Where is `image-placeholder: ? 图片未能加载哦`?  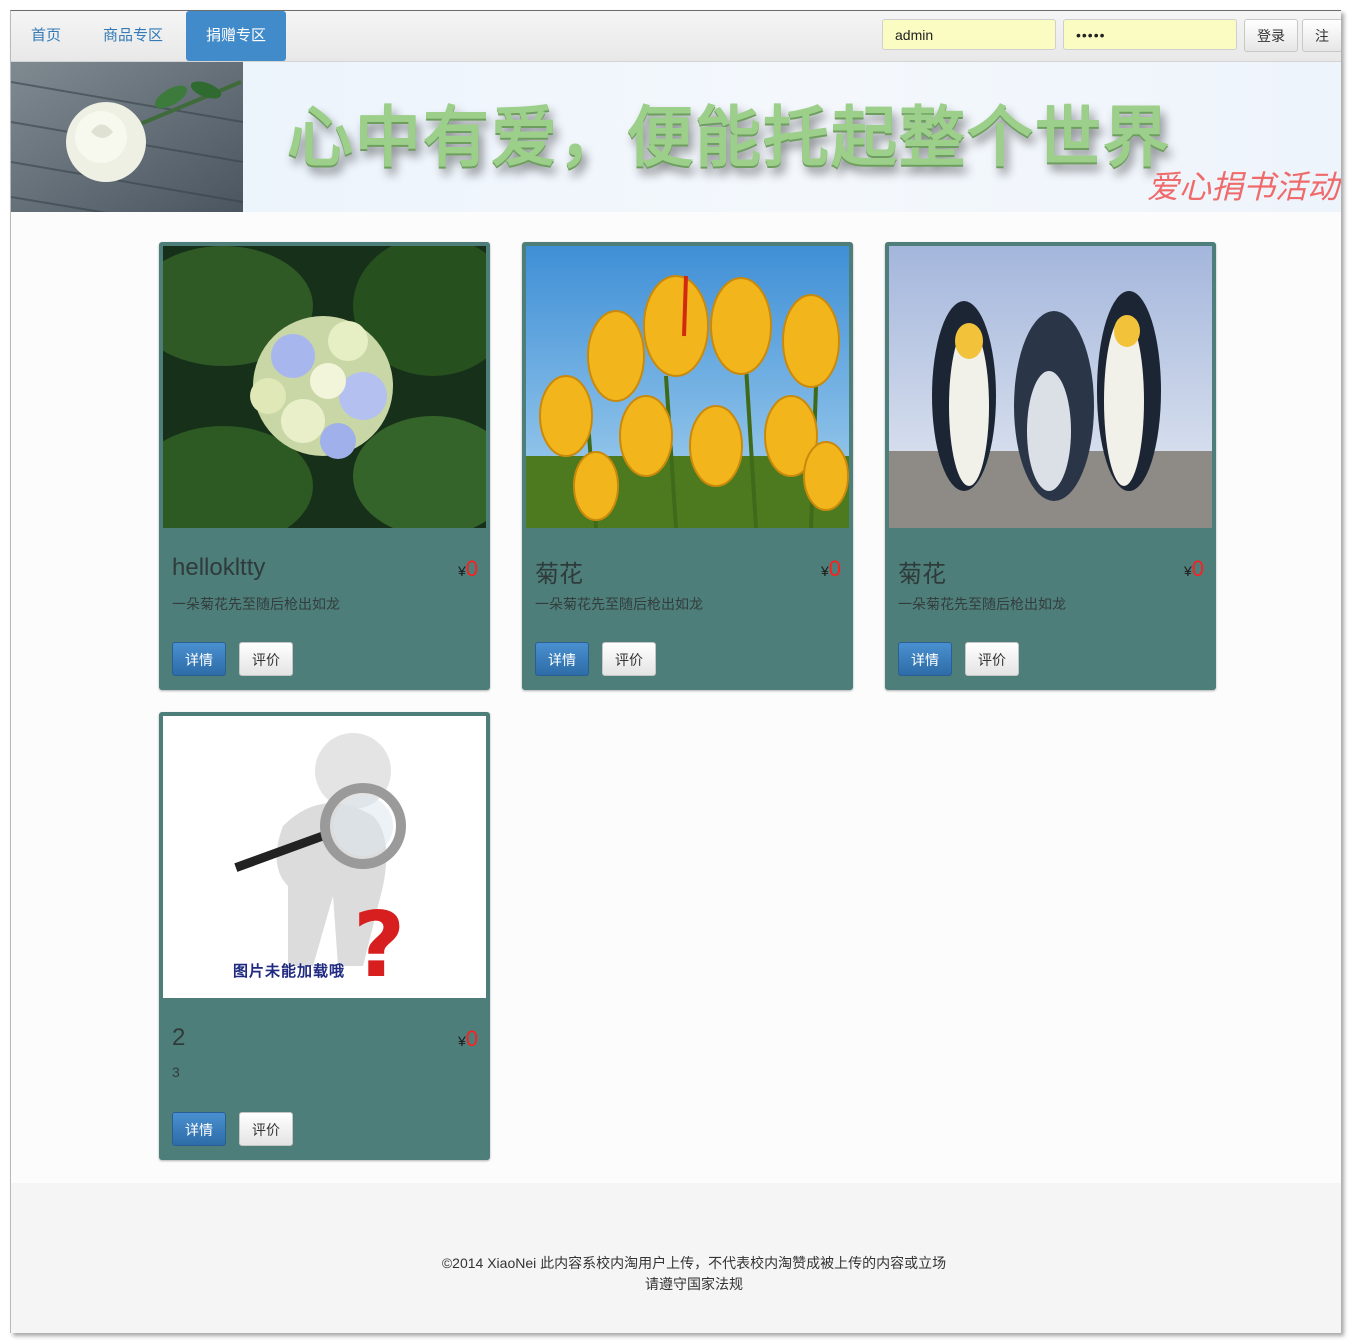 image-placeholder: ? 图片未能加载哦 is located at coordinates (324, 857).